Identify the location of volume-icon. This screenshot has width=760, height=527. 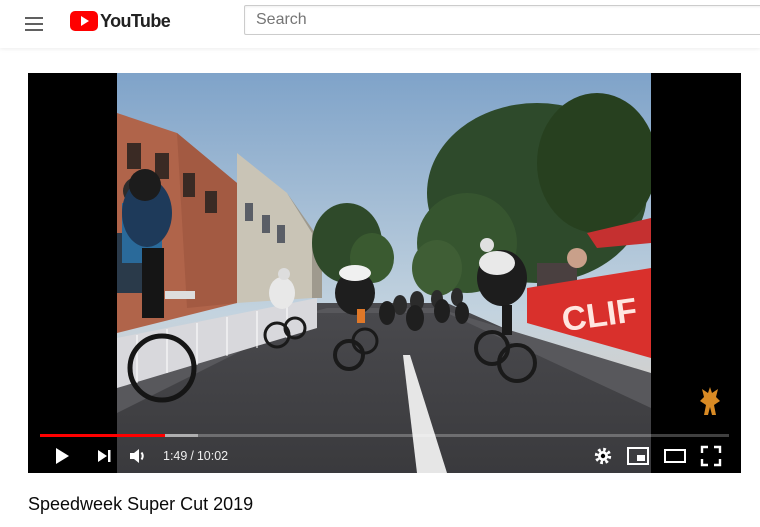
(138, 456).